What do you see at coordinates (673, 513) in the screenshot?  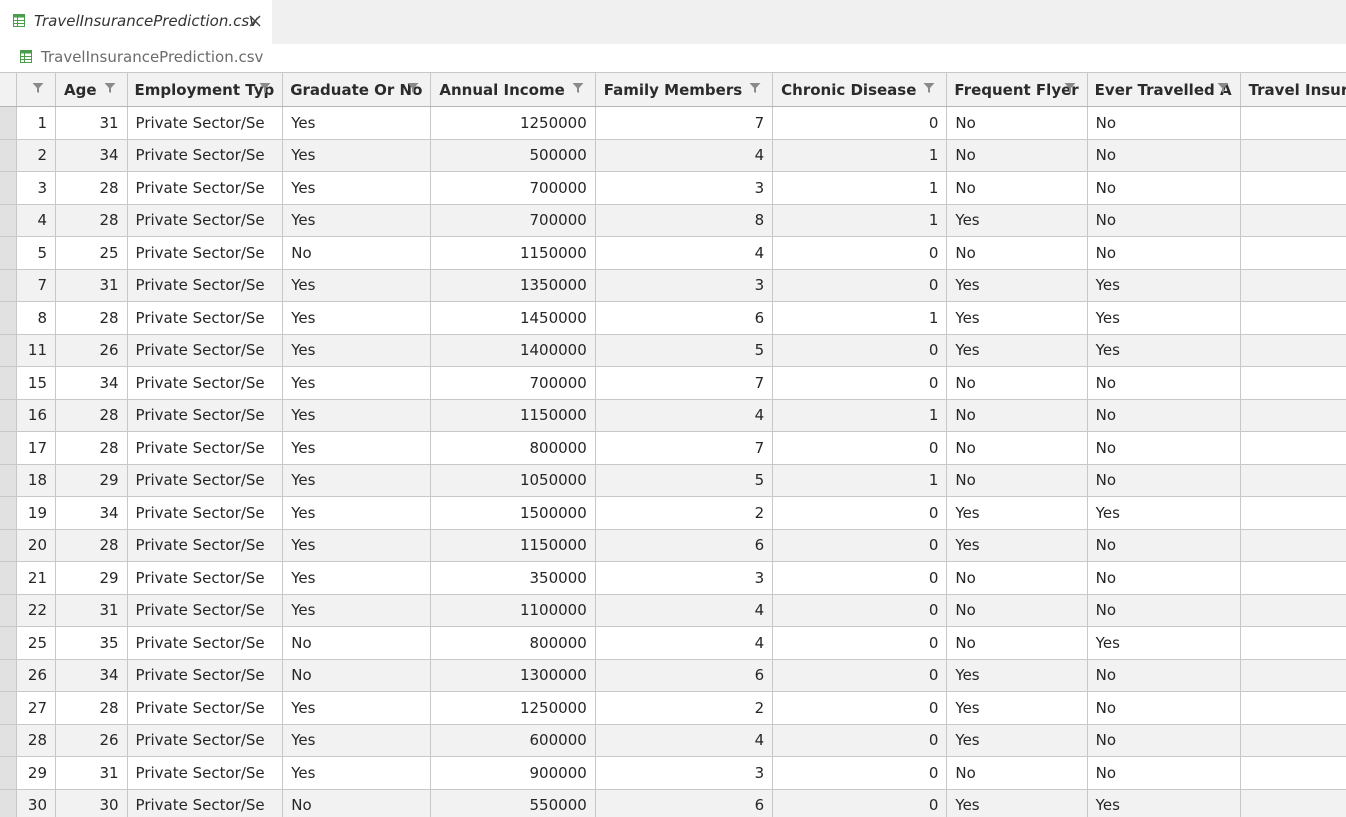 I see `table-row: 1934Private Sector/SeYes150000020YesYes1` at bounding box center [673, 513].